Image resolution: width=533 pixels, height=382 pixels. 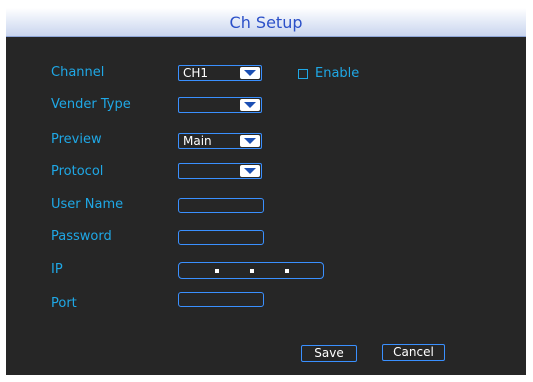 What do you see at coordinates (57, 269) in the screenshot?
I see `ip-label: IP` at bounding box center [57, 269].